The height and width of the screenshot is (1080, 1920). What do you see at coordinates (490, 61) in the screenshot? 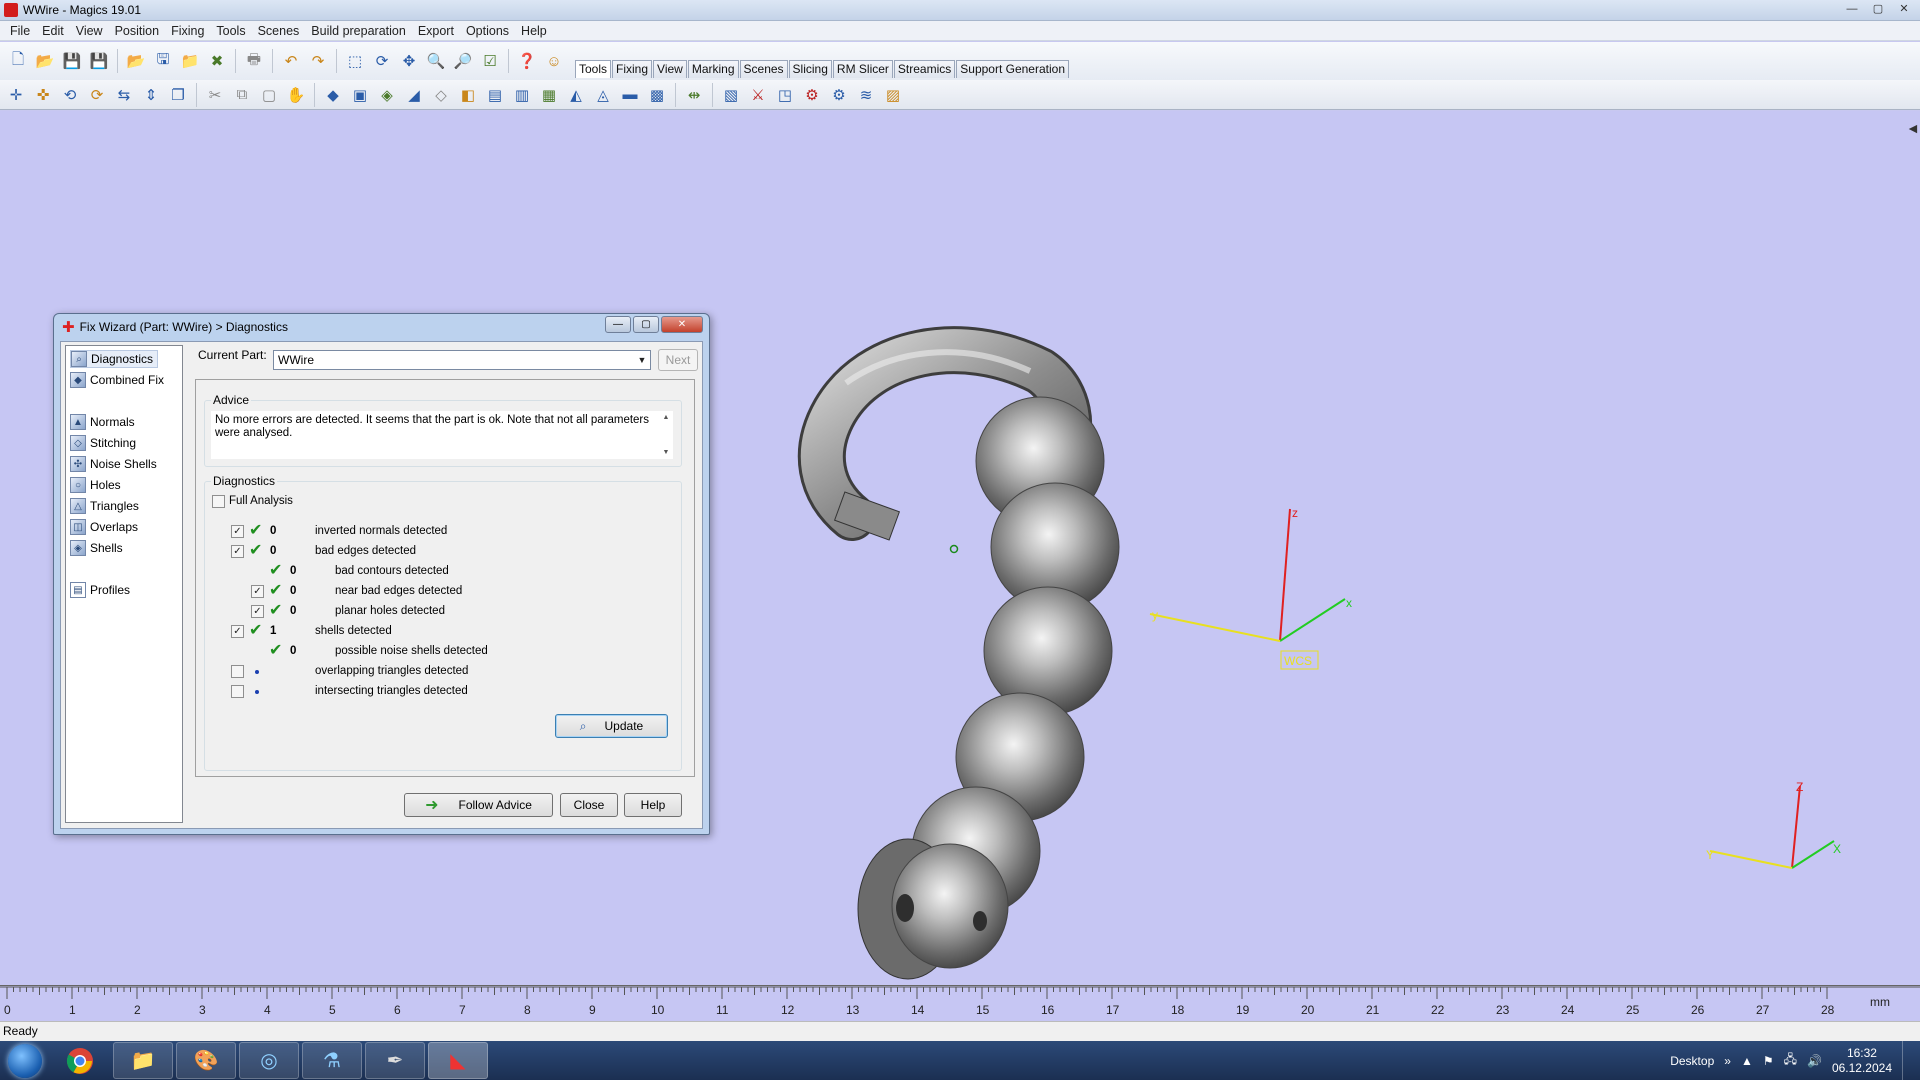
I see `fix-check-icon: ☑` at bounding box center [490, 61].